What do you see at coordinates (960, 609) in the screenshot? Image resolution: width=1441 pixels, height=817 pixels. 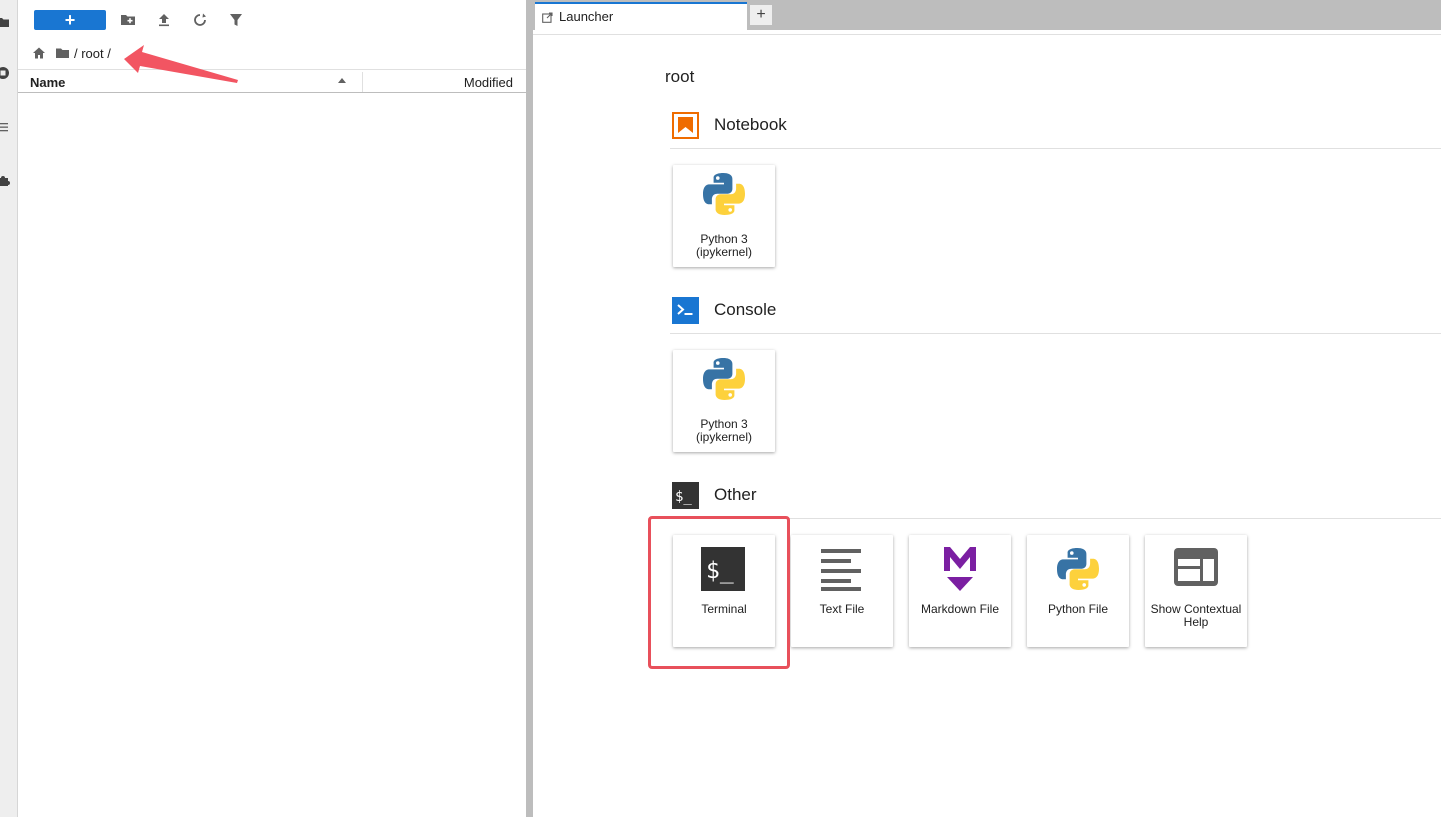 I see `card-label: Markdown File` at bounding box center [960, 609].